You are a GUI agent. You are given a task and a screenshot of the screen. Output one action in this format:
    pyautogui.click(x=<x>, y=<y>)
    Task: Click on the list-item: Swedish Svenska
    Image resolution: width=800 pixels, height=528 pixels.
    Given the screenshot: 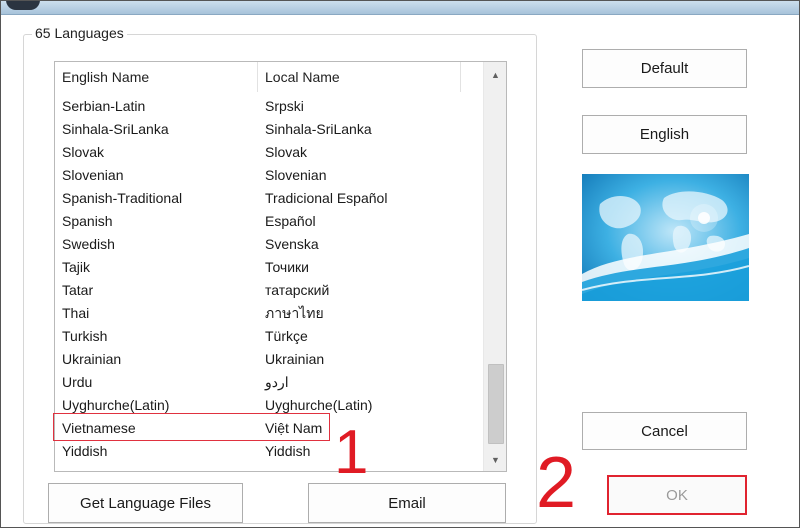 What is the action you would take?
    pyautogui.click(x=269, y=244)
    